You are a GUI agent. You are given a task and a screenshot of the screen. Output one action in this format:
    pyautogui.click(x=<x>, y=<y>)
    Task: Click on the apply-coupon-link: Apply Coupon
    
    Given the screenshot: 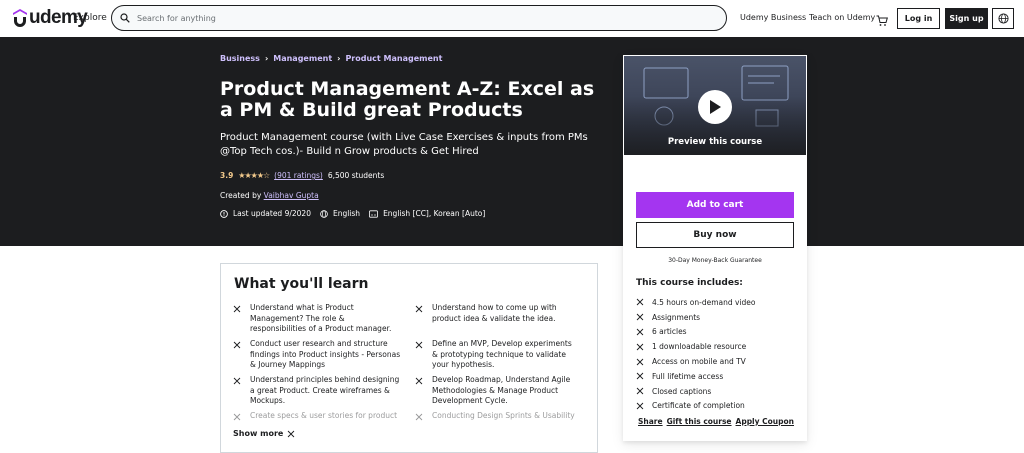 What is the action you would take?
    pyautogui.click(x=765, y=421)
    